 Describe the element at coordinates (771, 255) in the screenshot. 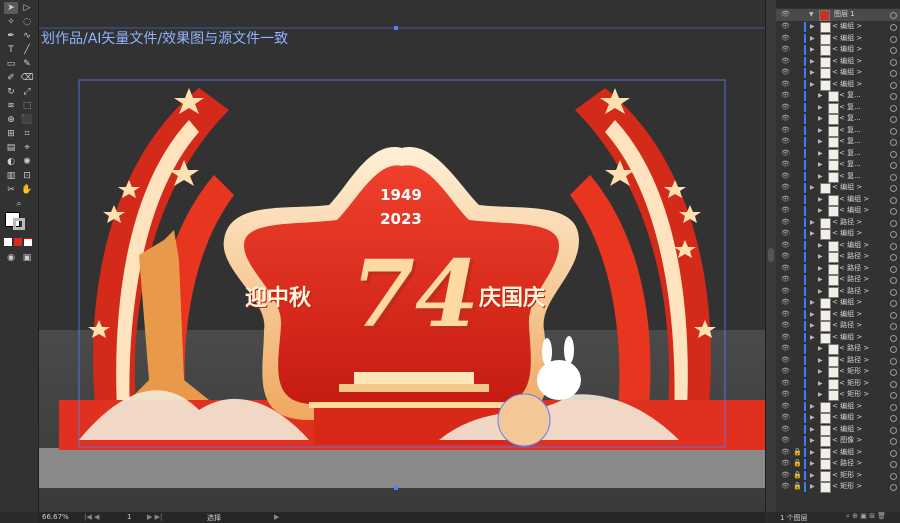

I see `scroll-thumb` at that location.